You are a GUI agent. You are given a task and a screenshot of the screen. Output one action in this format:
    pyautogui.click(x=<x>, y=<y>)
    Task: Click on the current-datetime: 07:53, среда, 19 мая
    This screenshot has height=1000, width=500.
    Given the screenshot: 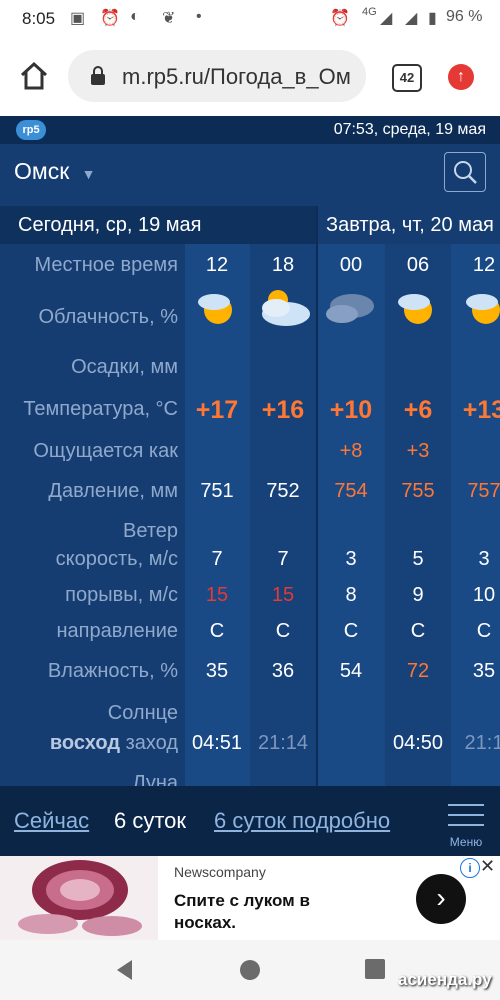 What is the action you would take?
    pyautogui.click(x=409, y=129)
    